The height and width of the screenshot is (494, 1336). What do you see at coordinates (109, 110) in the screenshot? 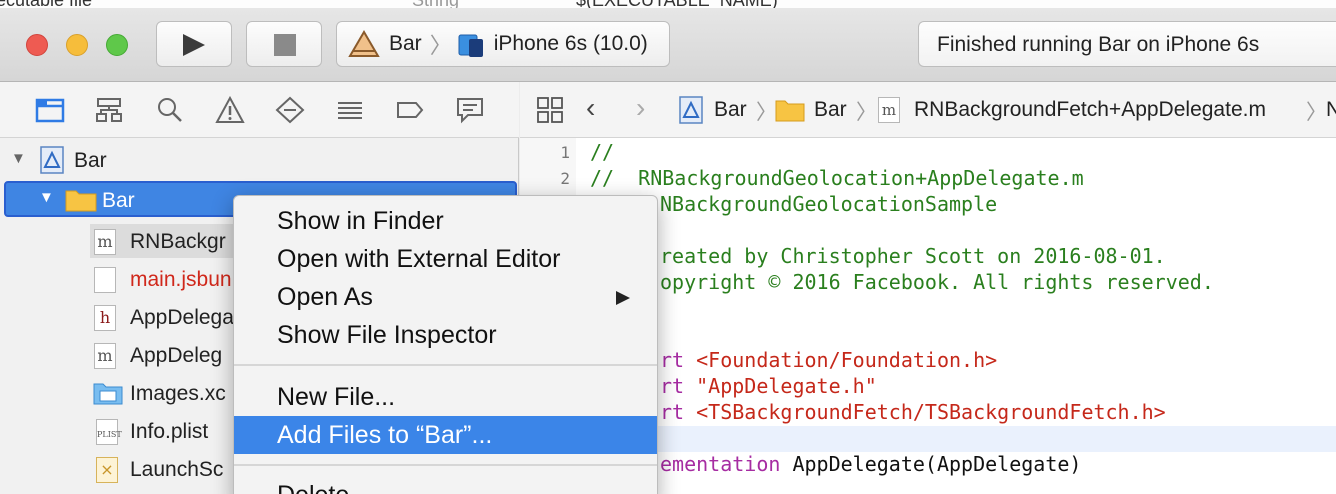
I see `symbol-navigator-icon` at bounding box center [109, 110].